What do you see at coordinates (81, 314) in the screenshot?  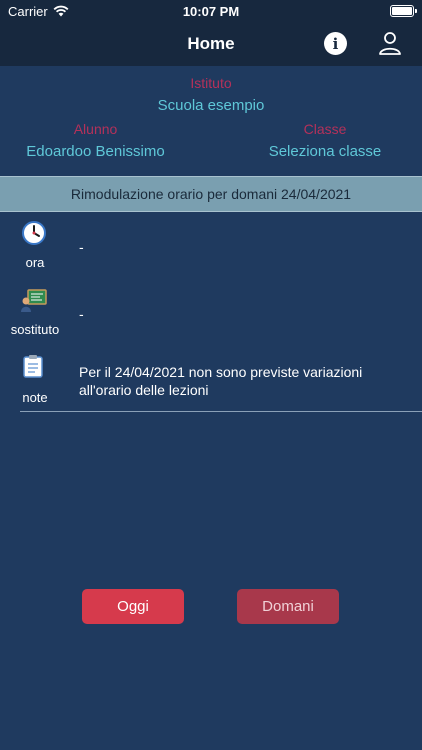 I see `sostituto-value: -` at bounding box center [81, 314].